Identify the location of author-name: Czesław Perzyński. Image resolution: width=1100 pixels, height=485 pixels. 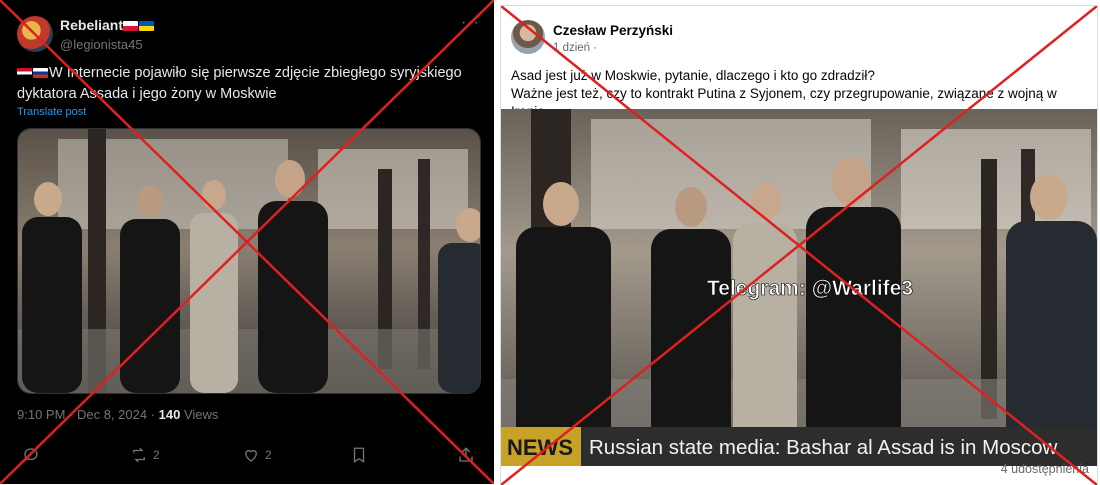
(613, 30).